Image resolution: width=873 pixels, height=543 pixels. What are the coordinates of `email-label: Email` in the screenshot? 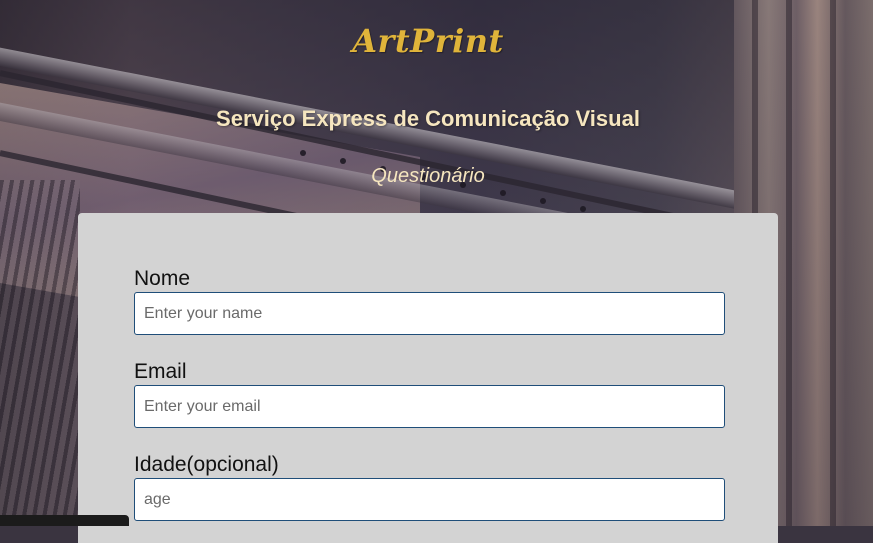 It's located at (160, 371).